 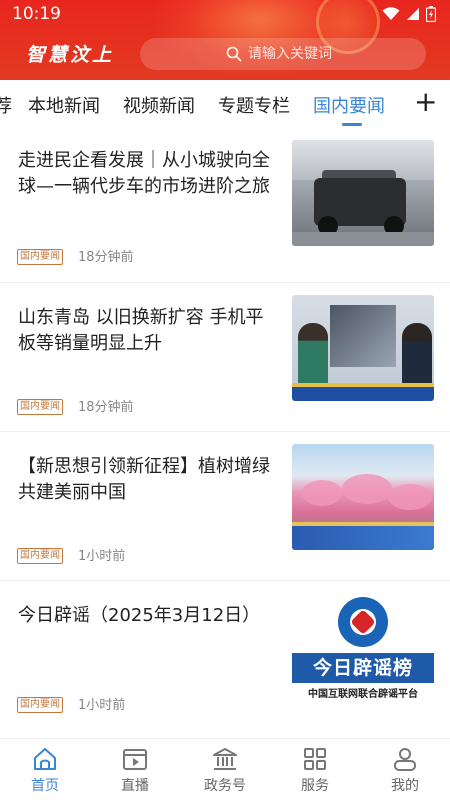 What do you see at coordinates (135, 786) in the screenshot?
I see `nav-label: 直播` at bounding box center [135, 786].